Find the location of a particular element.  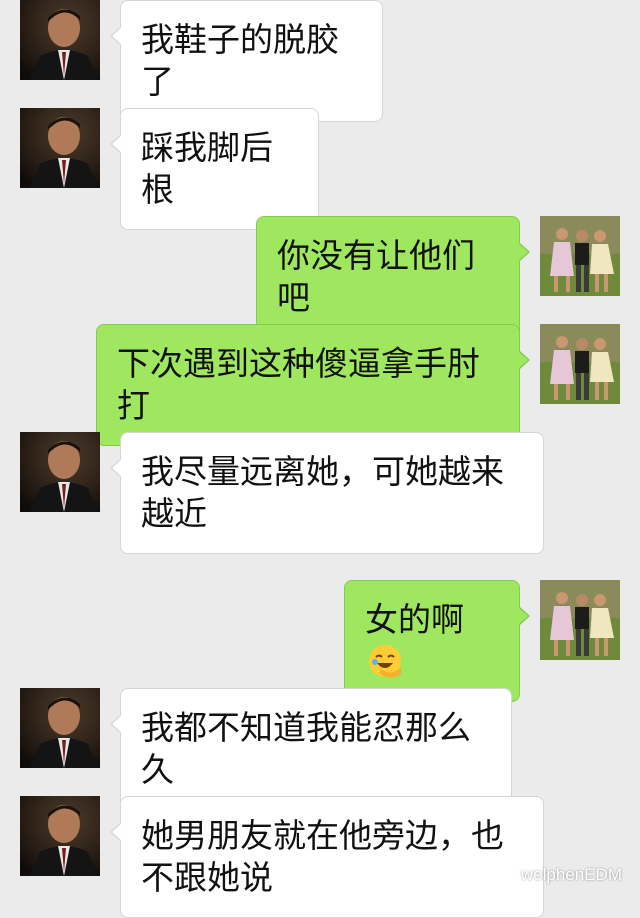

message-text: 踩我脚后根 is located at coordinates (207, 168).